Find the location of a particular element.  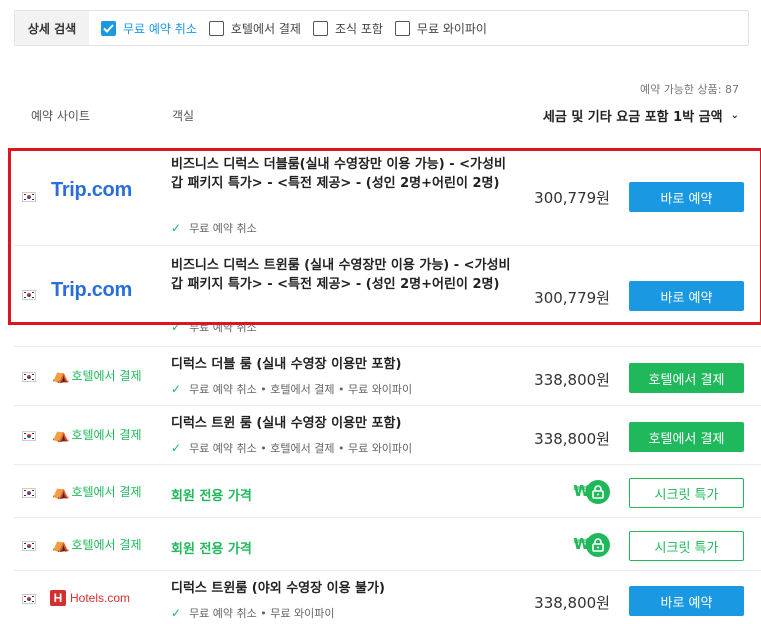

hotelscom-h-icon: H is located at coordinates (58, 598).